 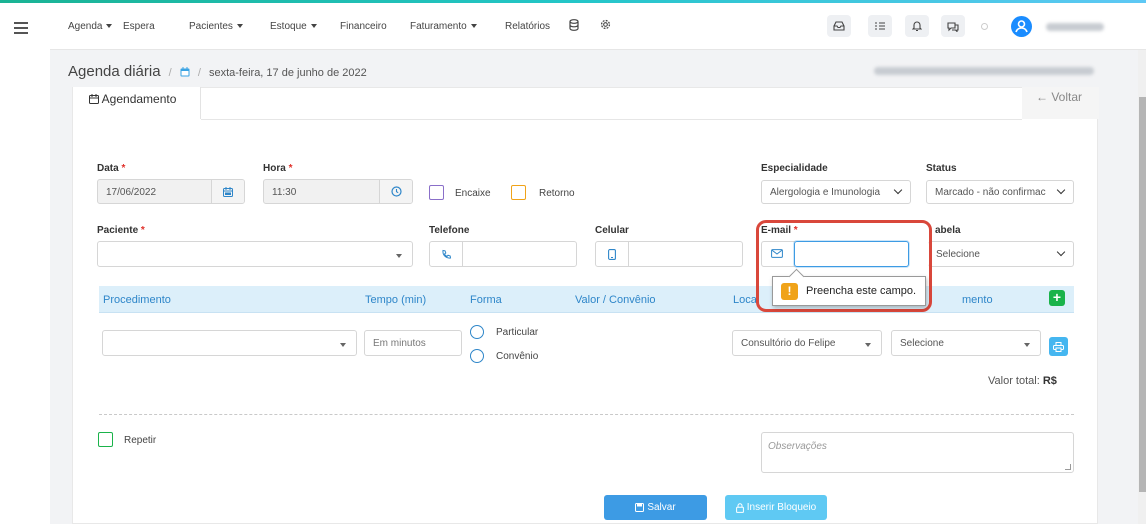 I want to click on user-name-redacted, so click(x=1075, y=27).